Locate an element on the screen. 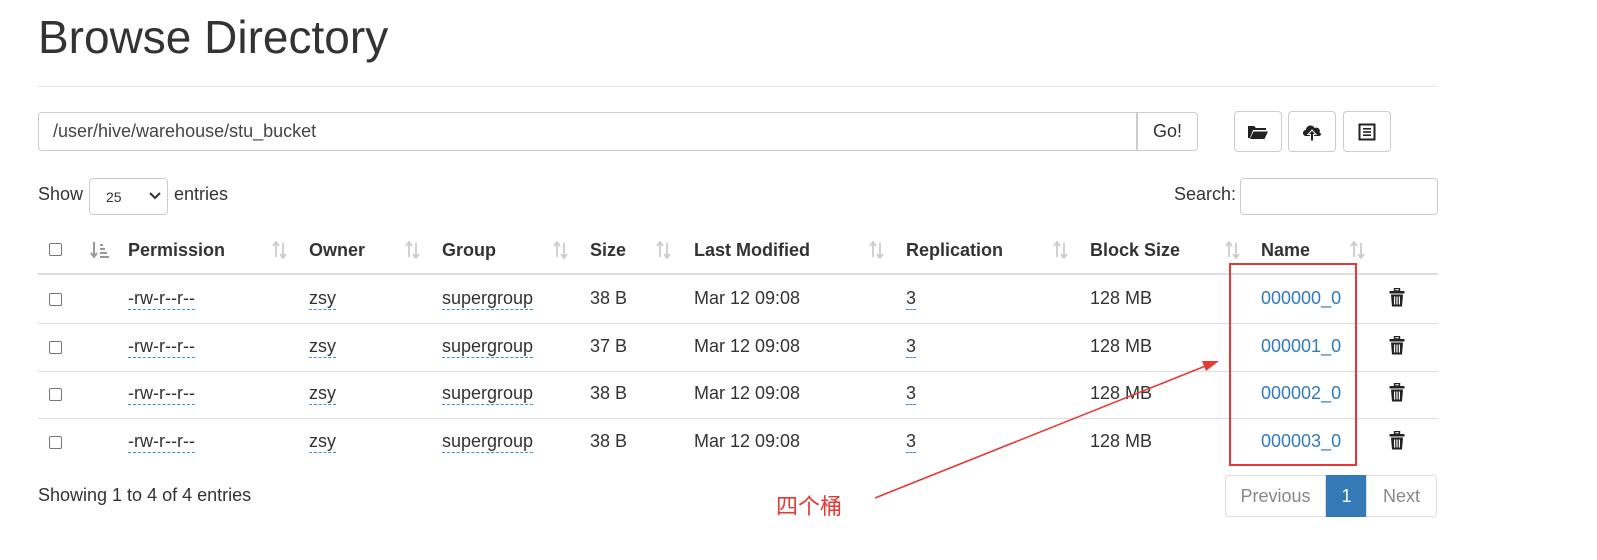 Image resolution: width=1597 pixels, height=560 pixels. annotation-arrow is located at coordinates (1046, 430).